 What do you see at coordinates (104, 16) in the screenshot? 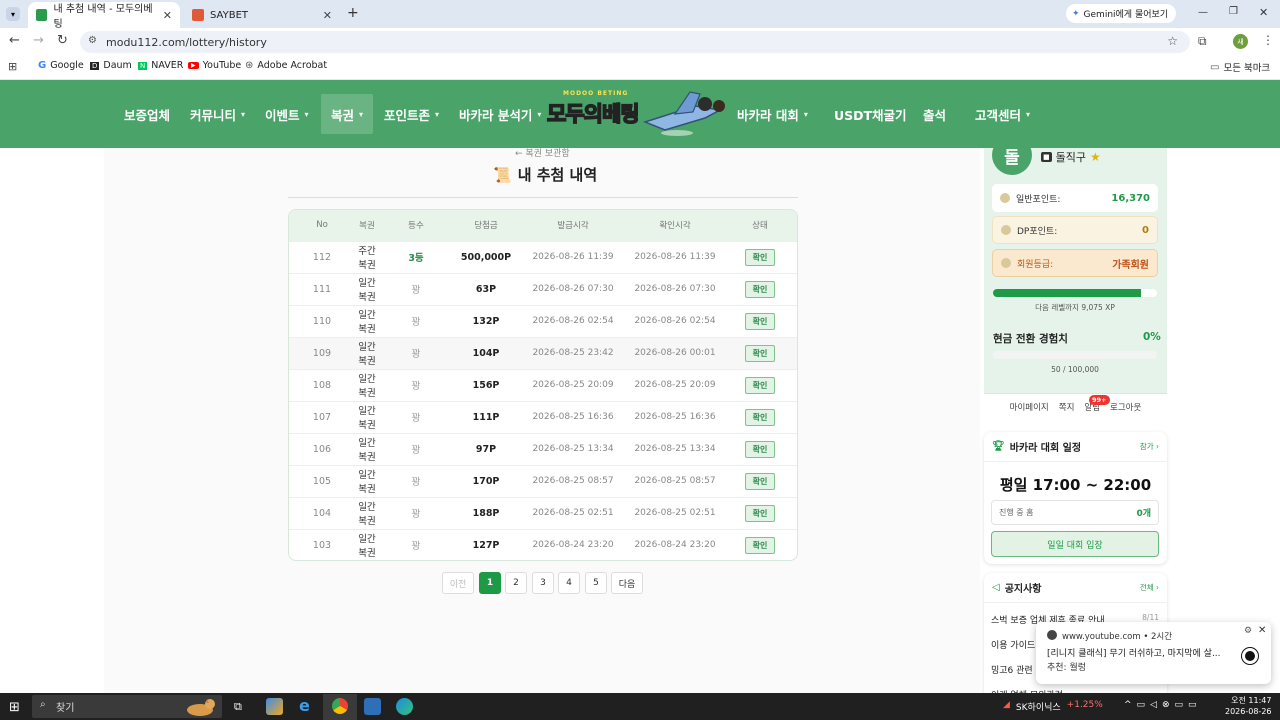
I see `tab-lottery-history: 내 추첨 내역 - 모두의베팅 ✕` at bounding box center [104, 16].